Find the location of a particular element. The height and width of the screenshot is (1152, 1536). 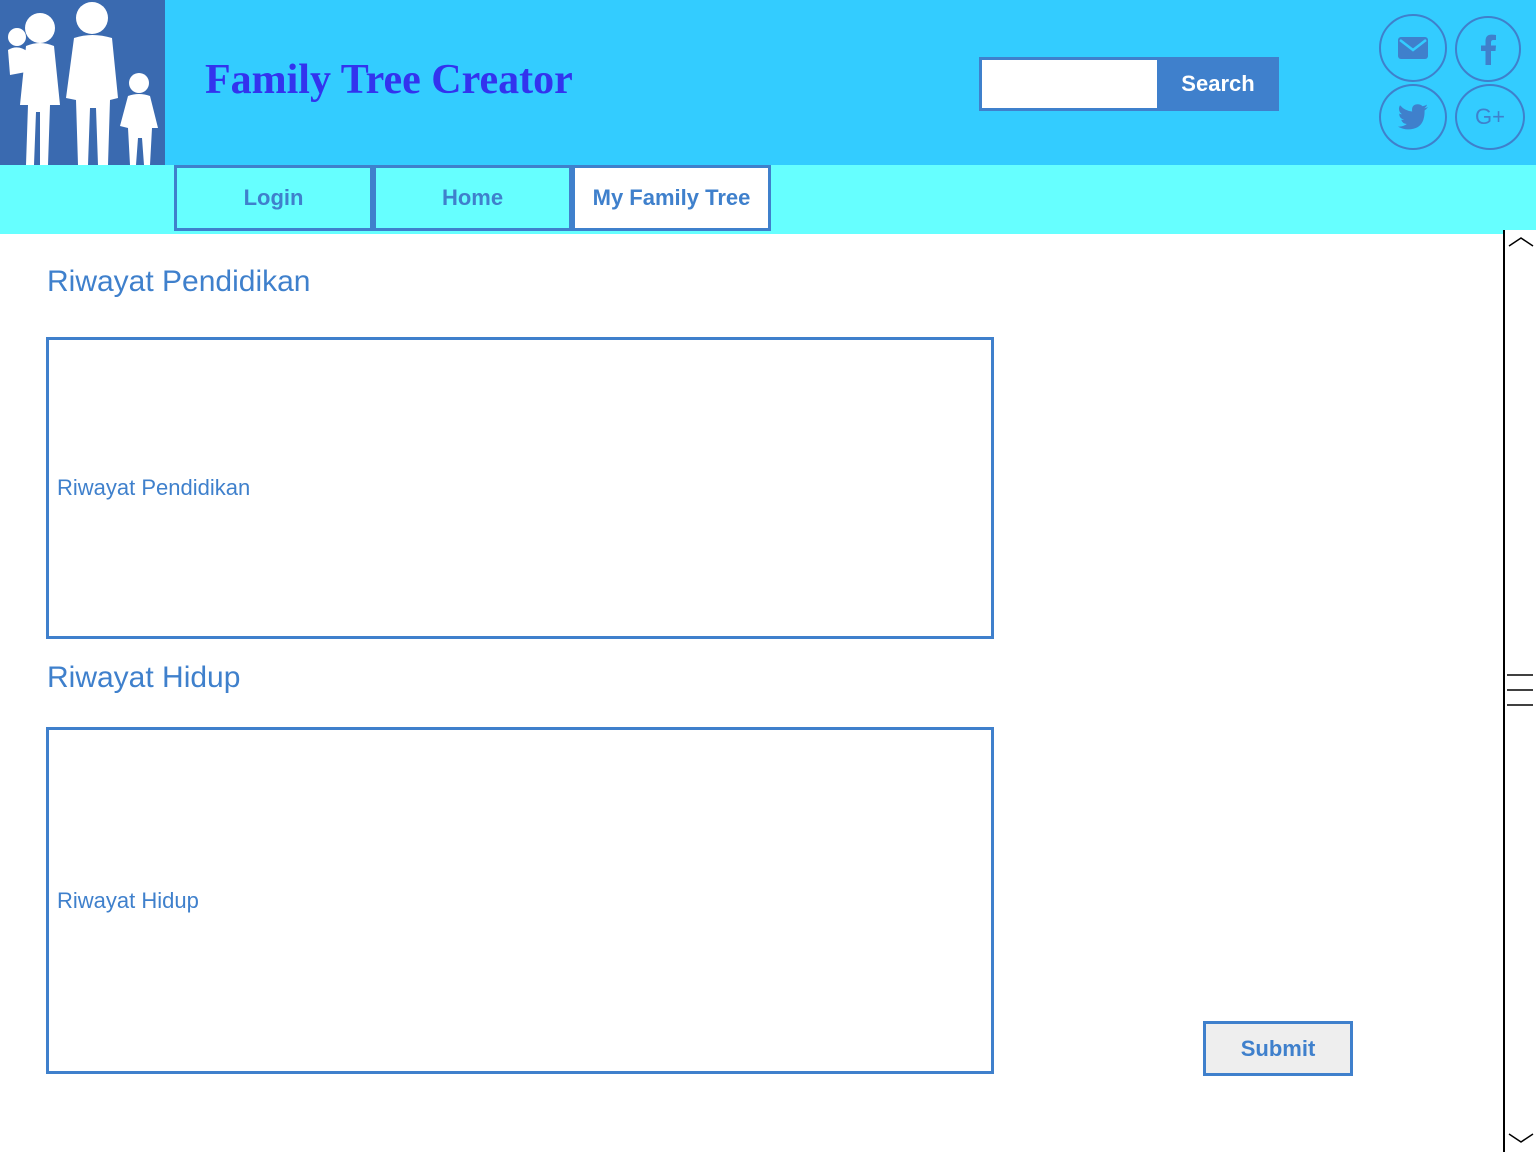

site-title: Family Tree Creator is located at coordinates (389, 80).